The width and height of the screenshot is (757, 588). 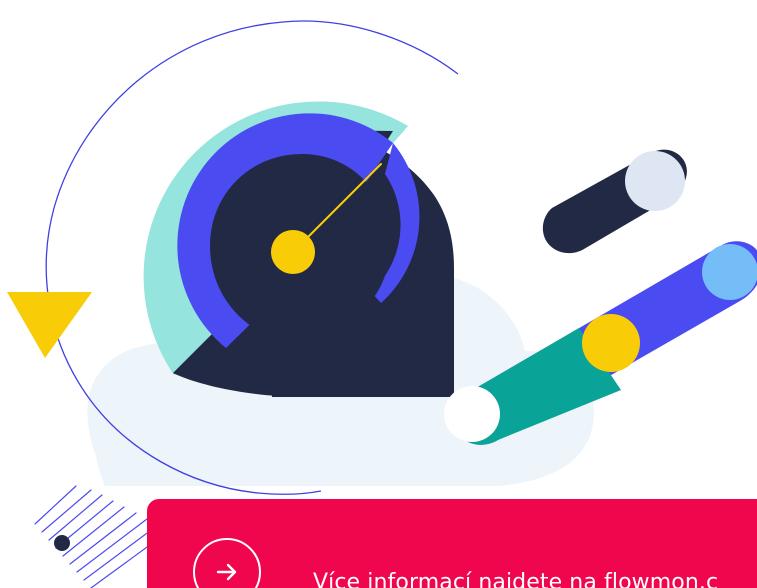 What do you see at coordinates (49, 325) in the screenshot?
I see `warning-triangle-icon` at bounding box center [49, 325].